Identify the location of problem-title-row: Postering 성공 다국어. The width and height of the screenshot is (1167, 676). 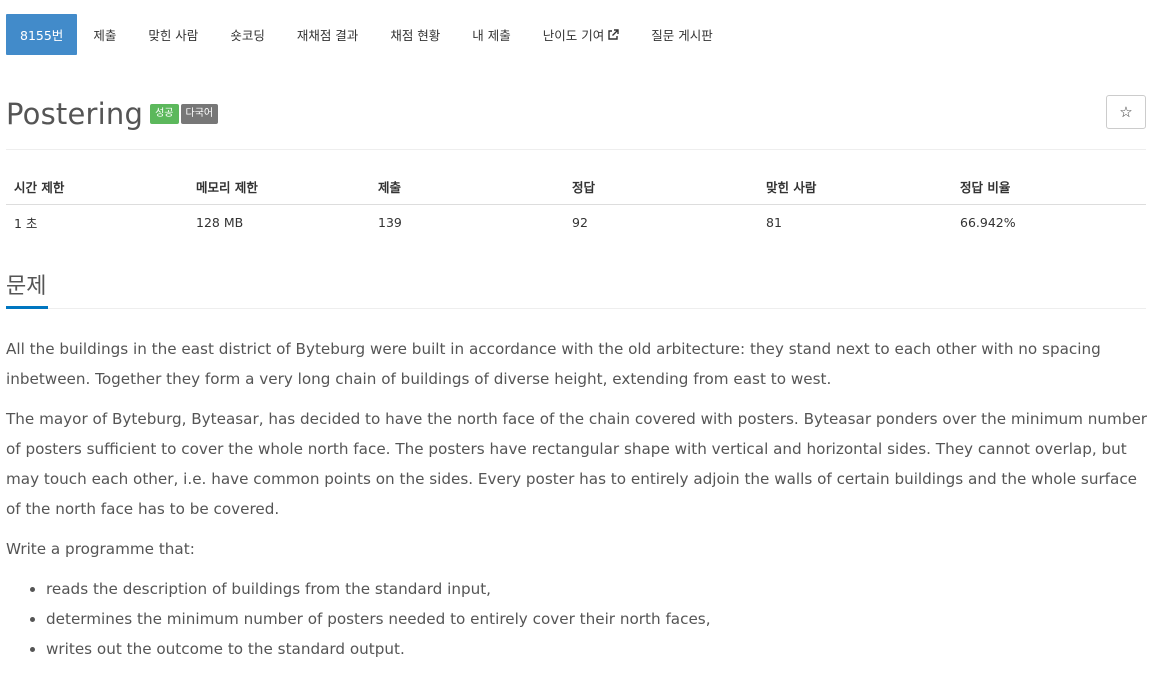
(112, 114).